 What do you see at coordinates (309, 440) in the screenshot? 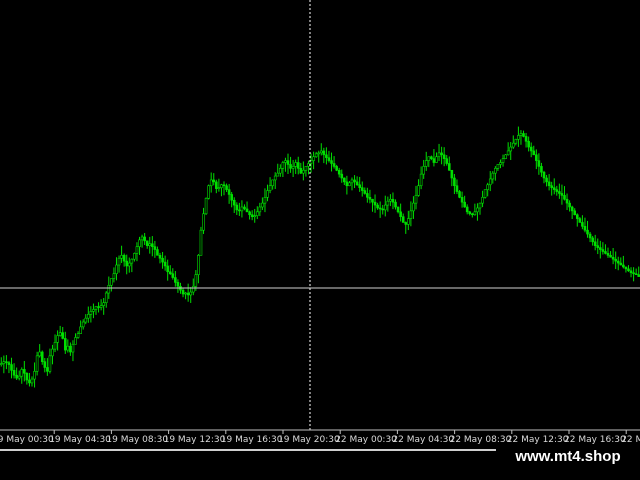
I see `x-tick-label: 19 May 20:30` at bounding box center [309, 440].